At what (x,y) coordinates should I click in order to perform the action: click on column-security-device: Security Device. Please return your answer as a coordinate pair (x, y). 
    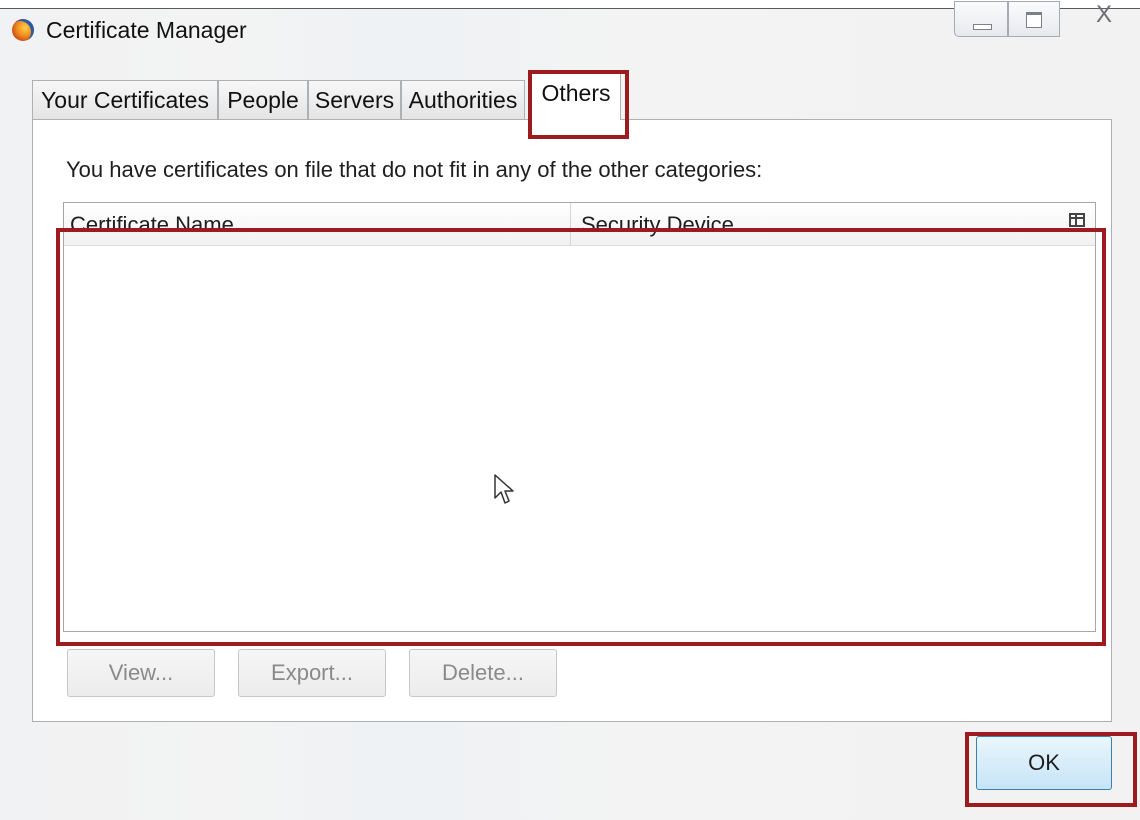
    Looking at the image, I should click on (811, 224).